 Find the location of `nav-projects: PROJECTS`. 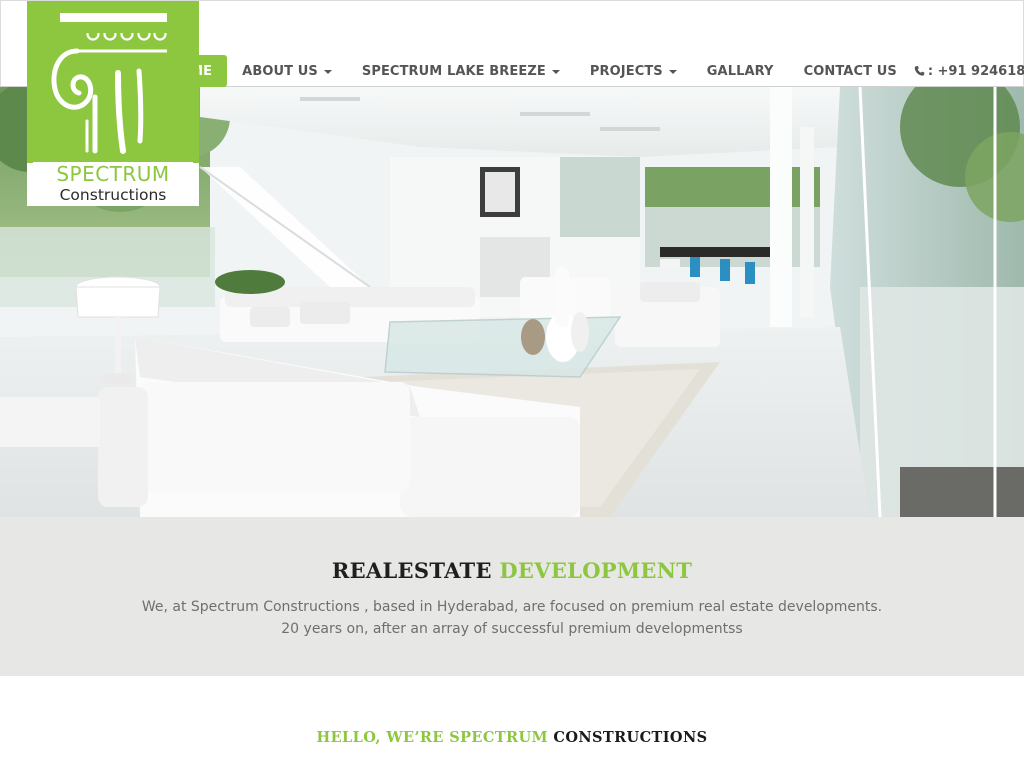

nav-projects: PROJECTS is located at coordinates (633, 71).